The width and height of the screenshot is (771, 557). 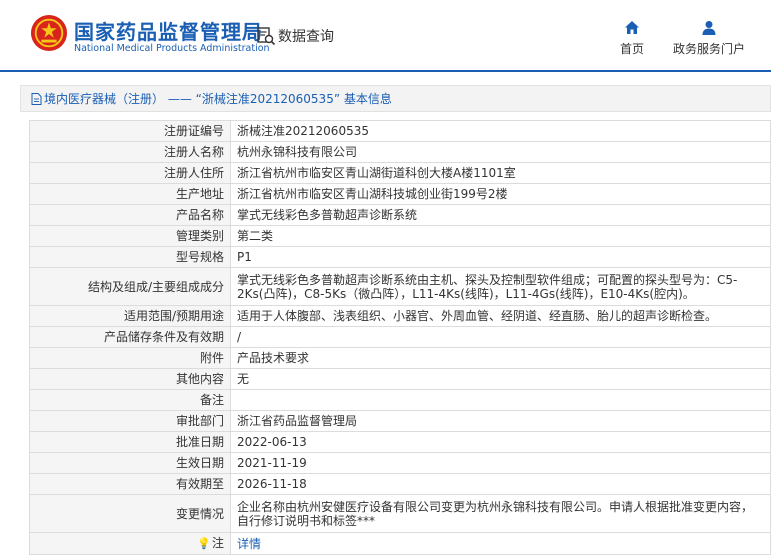 I want to click on row-label: 批准日期, so click(x=130, y=442).